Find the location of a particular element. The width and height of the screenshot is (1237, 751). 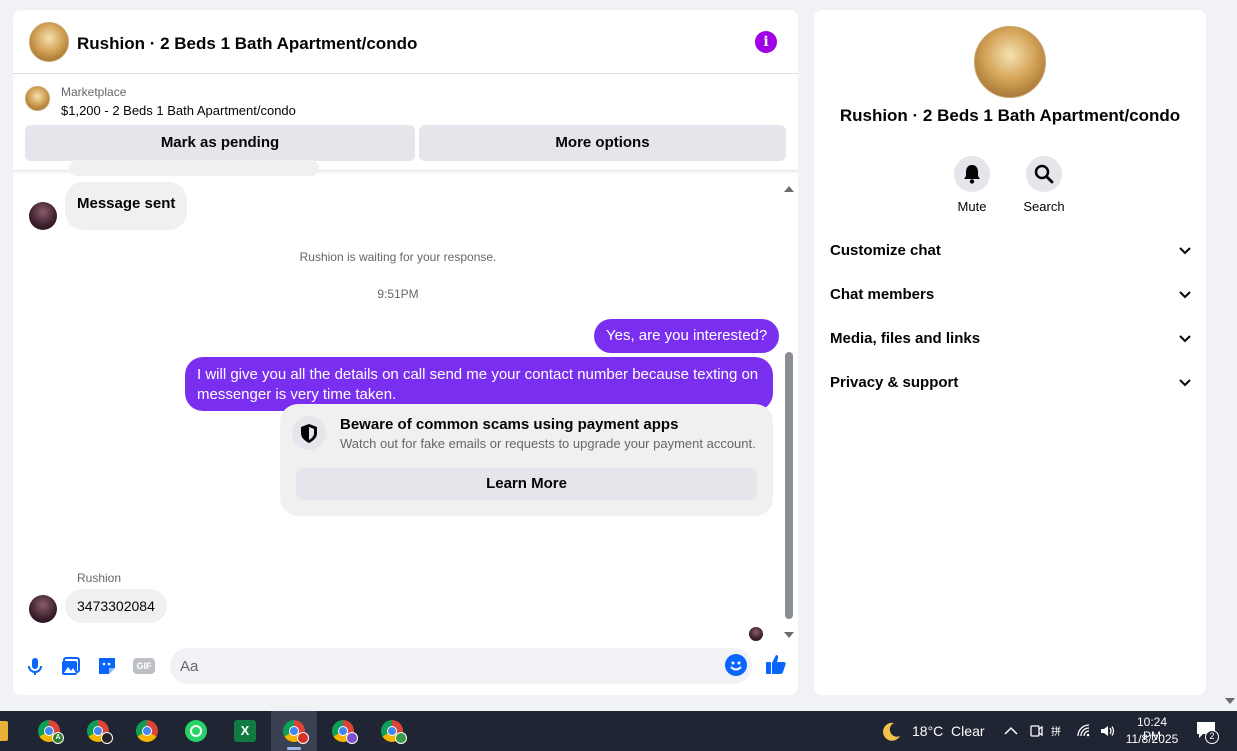

section-privacy-support: Privacy & support is located at coordinates (1011, 384).